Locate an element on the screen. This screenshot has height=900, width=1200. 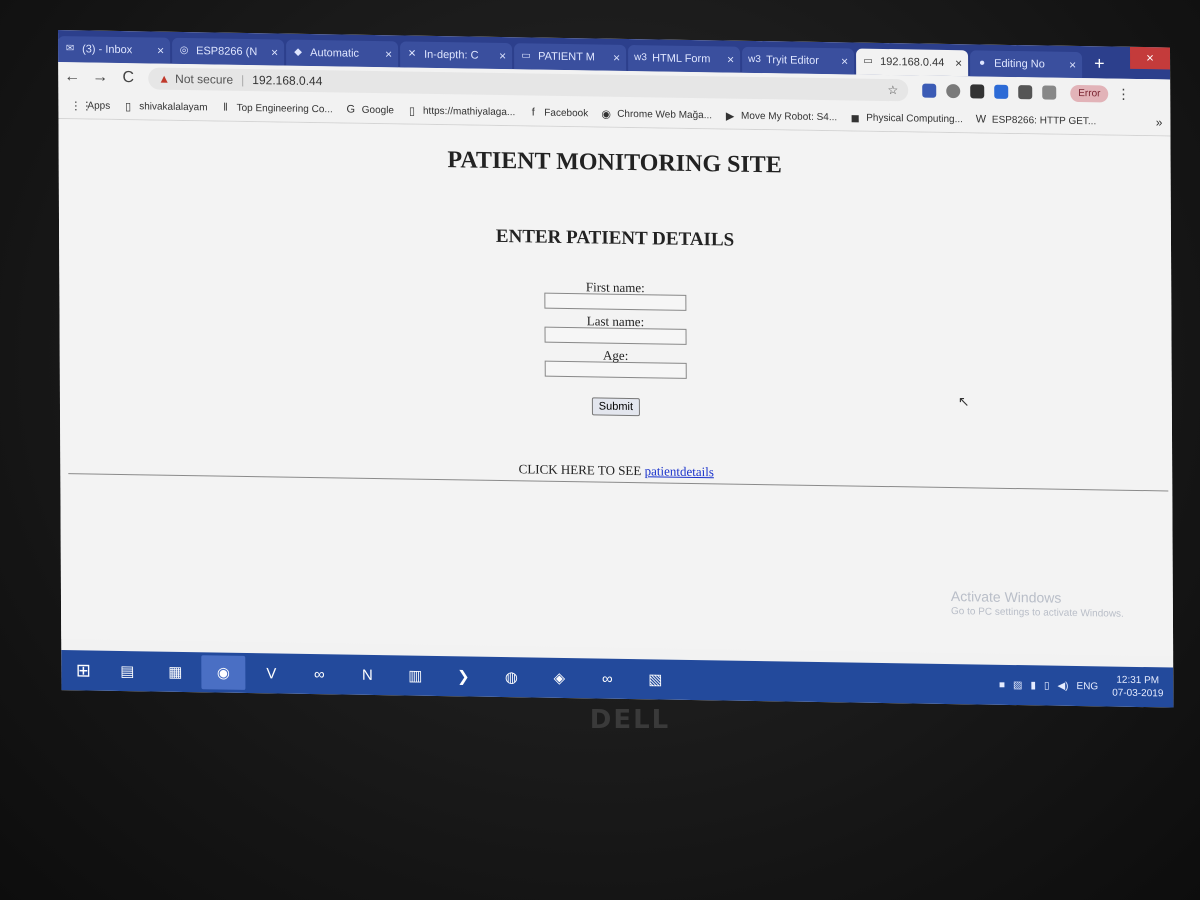
system-tray: ■ ▨ ▮ ▯ ◀) ENG 12:31 PM 07-03-2019 is located at coordinates (1077, 686).